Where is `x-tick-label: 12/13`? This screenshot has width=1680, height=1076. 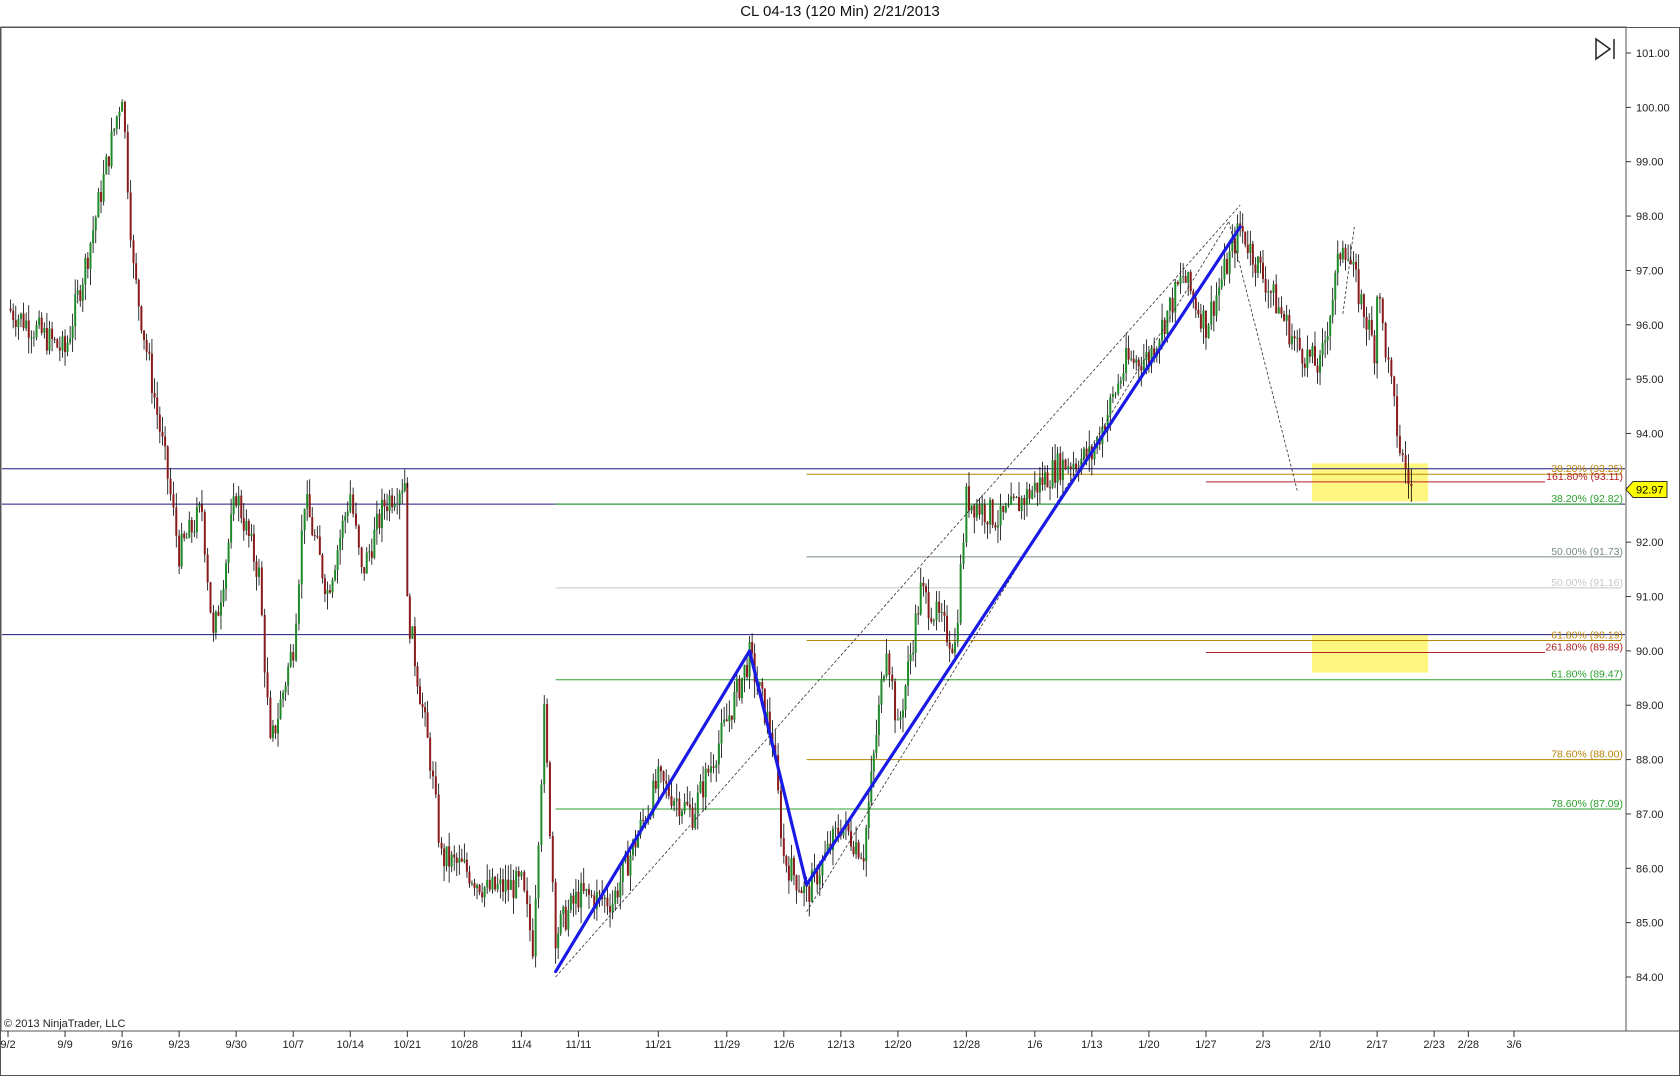 x-tick-label: 12/13 is located at coordinates (841, 1045).